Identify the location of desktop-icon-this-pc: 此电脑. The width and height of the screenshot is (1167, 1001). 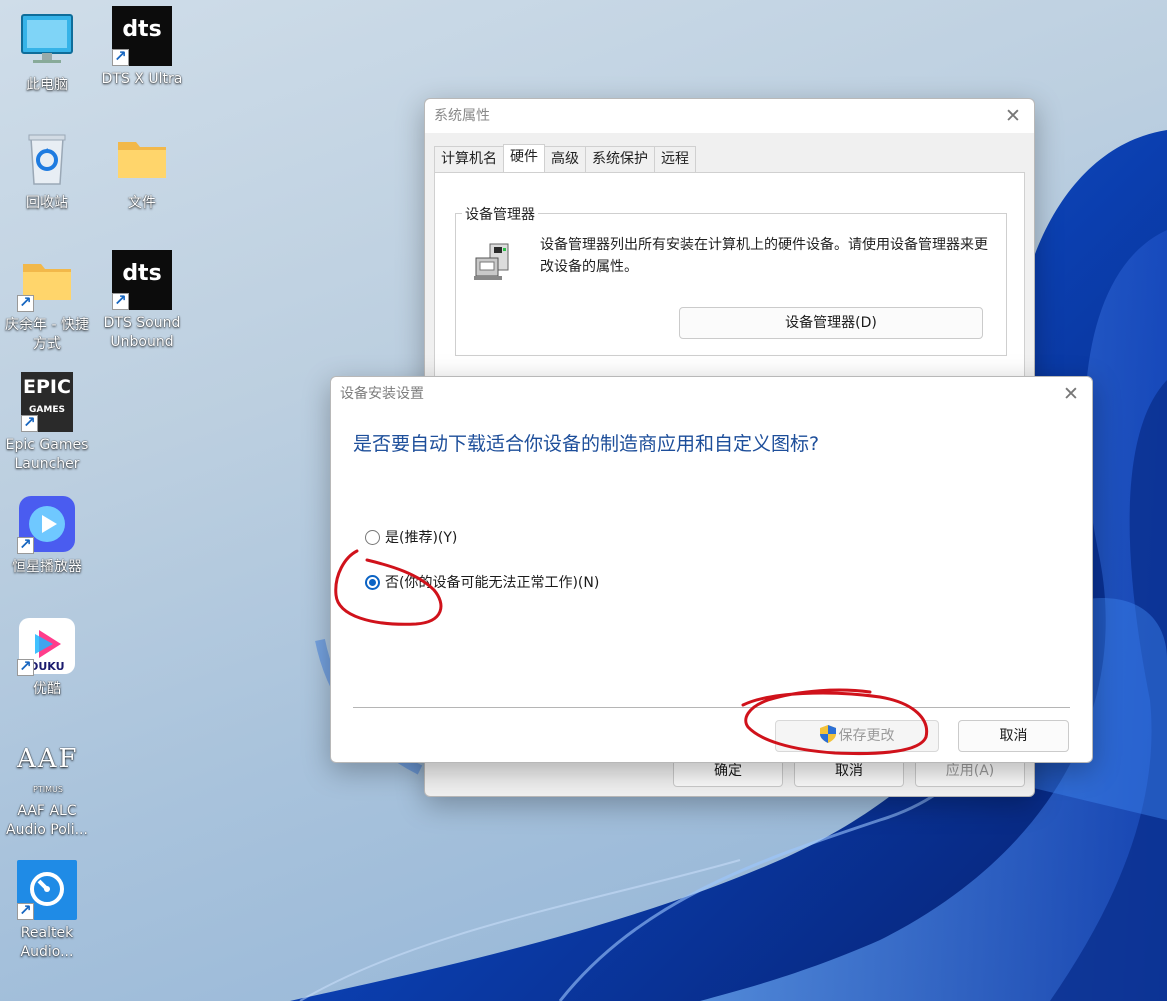
(47, 53).